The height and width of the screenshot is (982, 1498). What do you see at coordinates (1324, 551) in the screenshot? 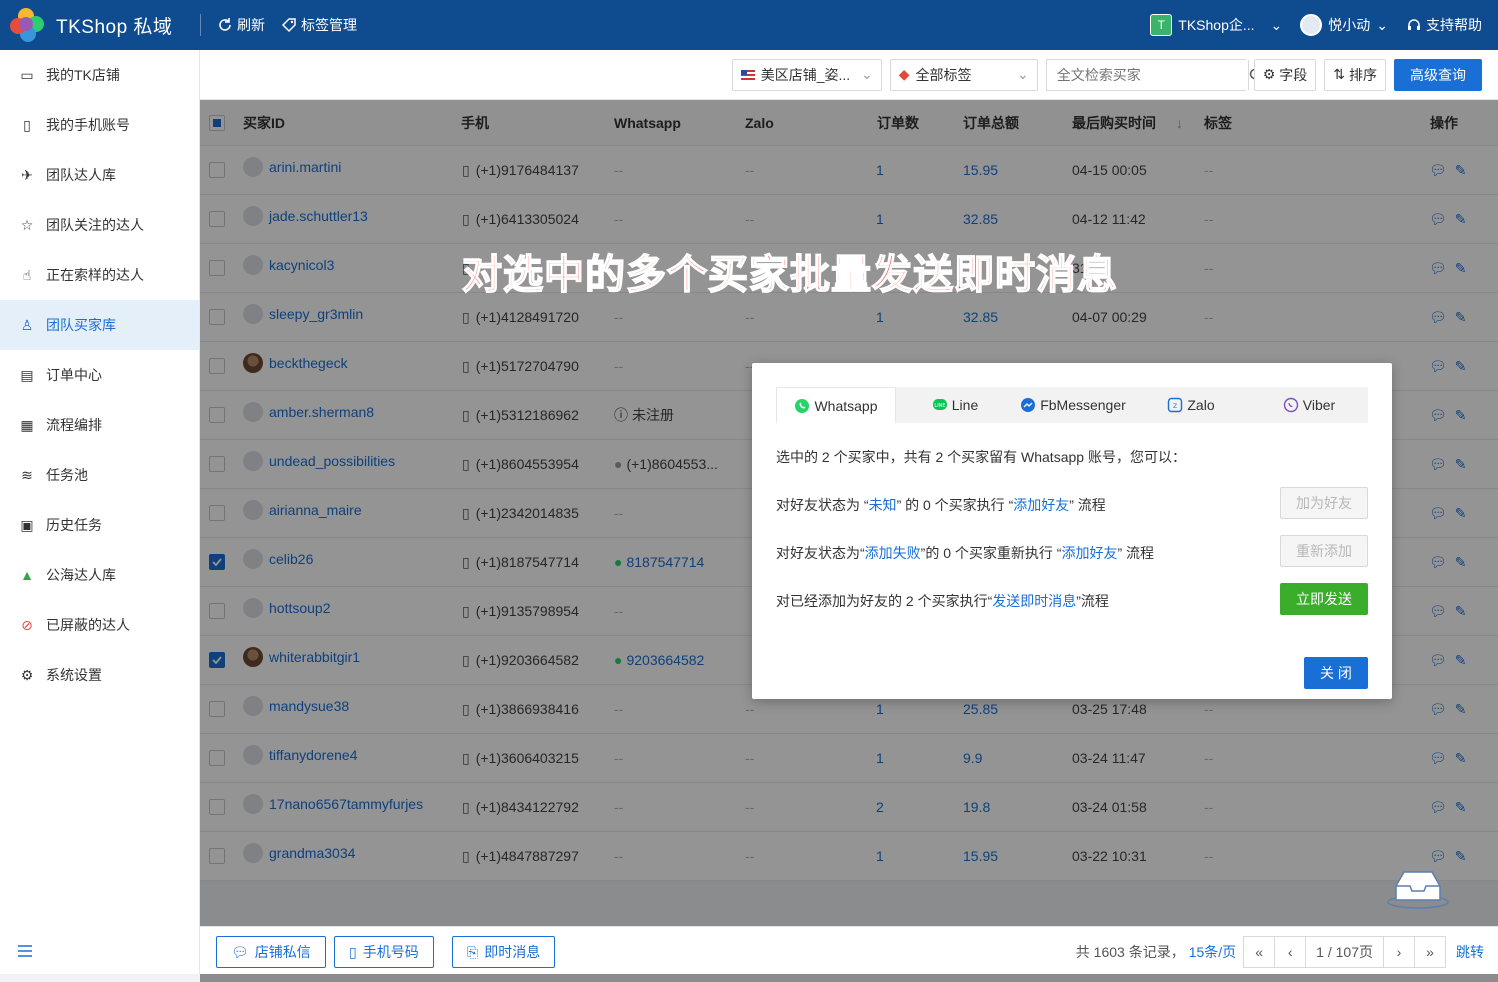
I see `readd-button: 重新添加` at bounding box center [1324, 551].